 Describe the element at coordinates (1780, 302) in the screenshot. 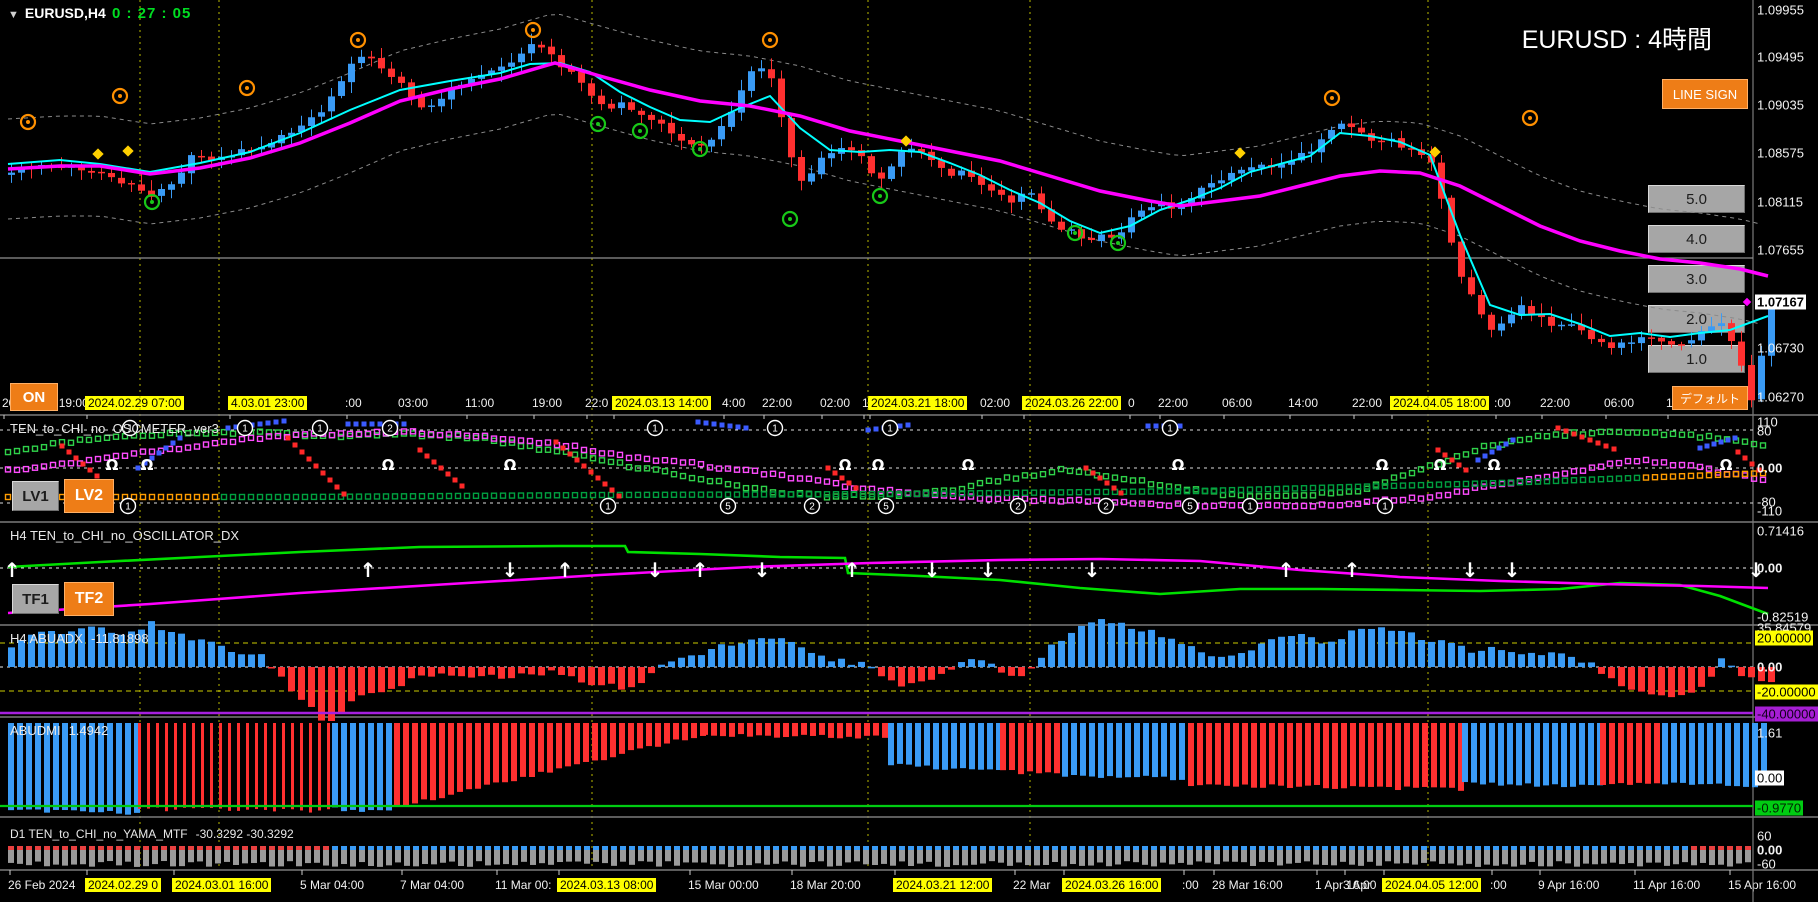

I see `current-price-label: 1.07167` at that location.